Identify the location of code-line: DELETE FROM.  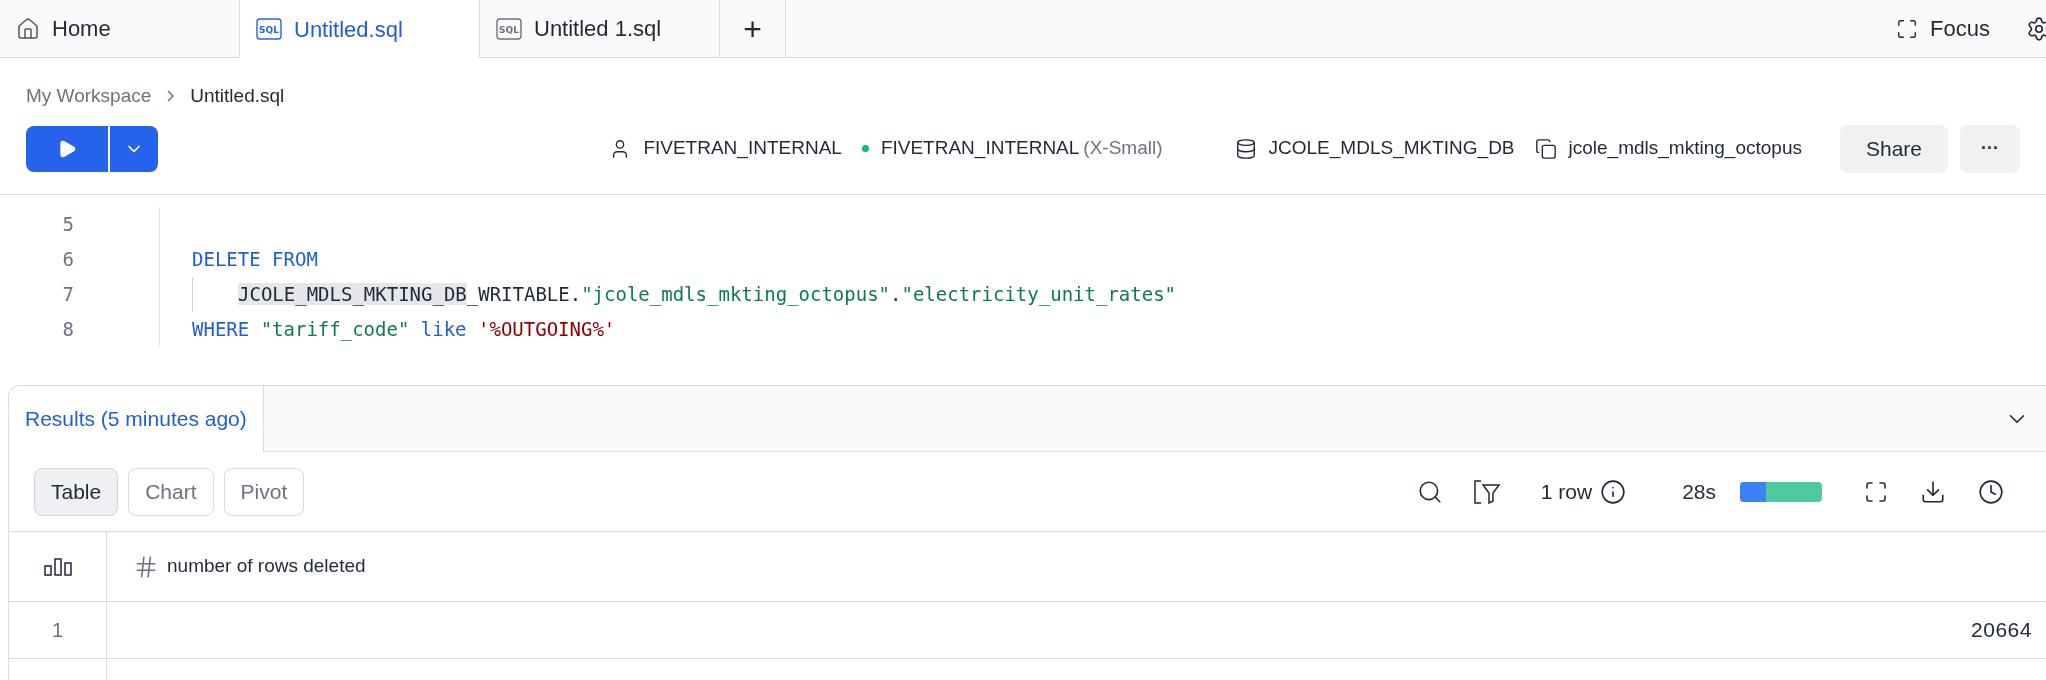
(255, 260).